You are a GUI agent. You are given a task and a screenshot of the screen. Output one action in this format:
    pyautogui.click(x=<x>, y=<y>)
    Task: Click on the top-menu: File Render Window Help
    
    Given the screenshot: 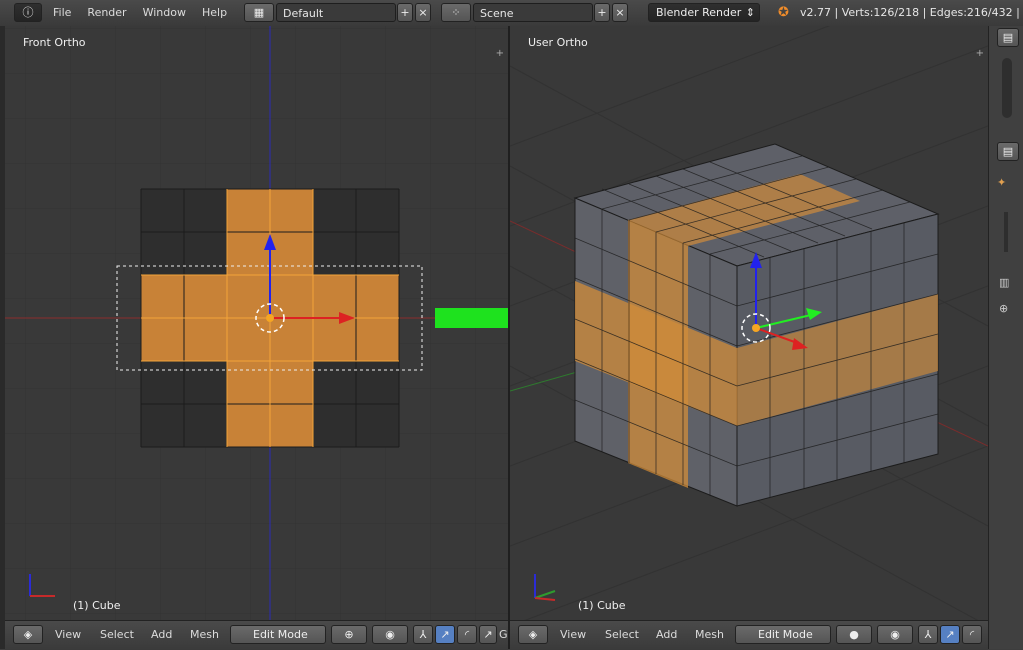 What is the action you would take?
    pyautogui.click(x=140, y=13)
    